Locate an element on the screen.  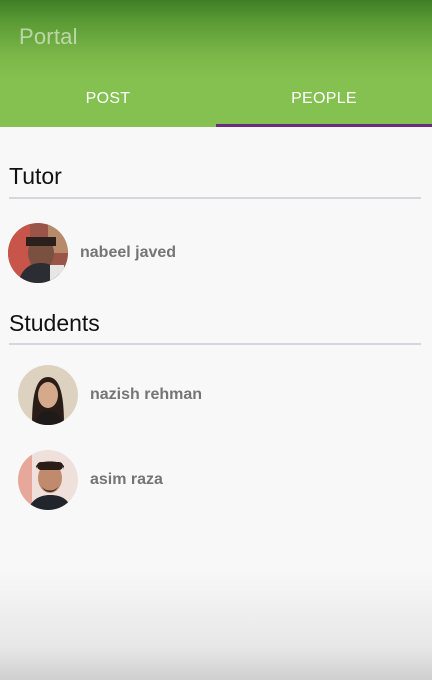
person-name: asim raza is located at coordinates (126, 479).